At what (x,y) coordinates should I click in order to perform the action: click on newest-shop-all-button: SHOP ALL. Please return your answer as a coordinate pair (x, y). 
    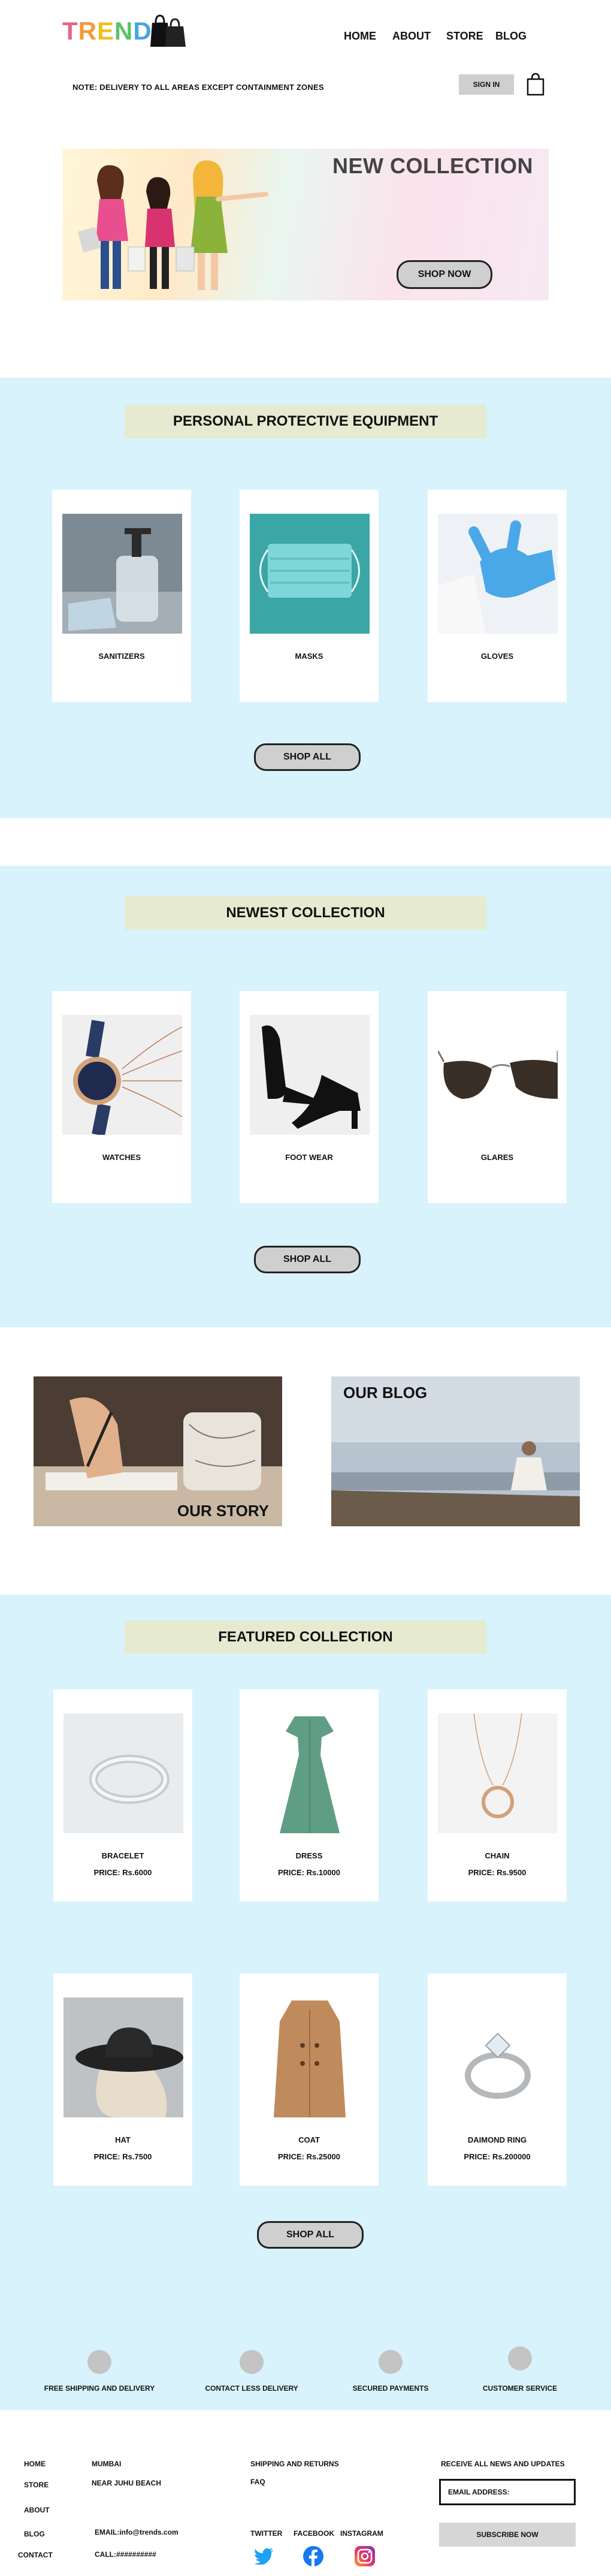
    Looking at the image, I should click on (307, 1260).